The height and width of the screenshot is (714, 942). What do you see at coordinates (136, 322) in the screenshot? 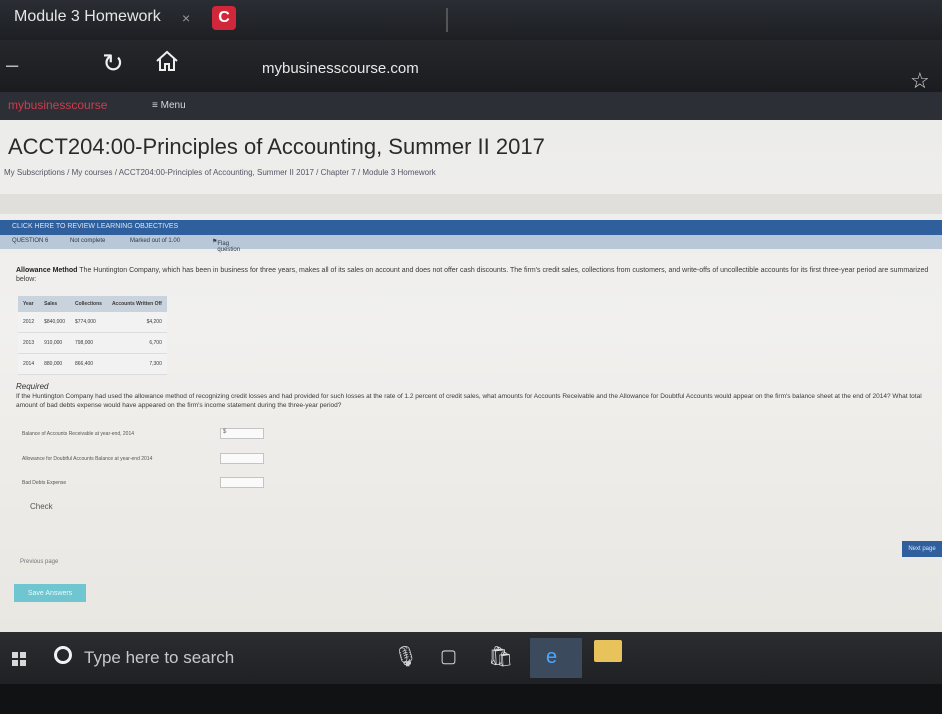
I see `table-cell: $4,200` at bounding box center [136, 322].